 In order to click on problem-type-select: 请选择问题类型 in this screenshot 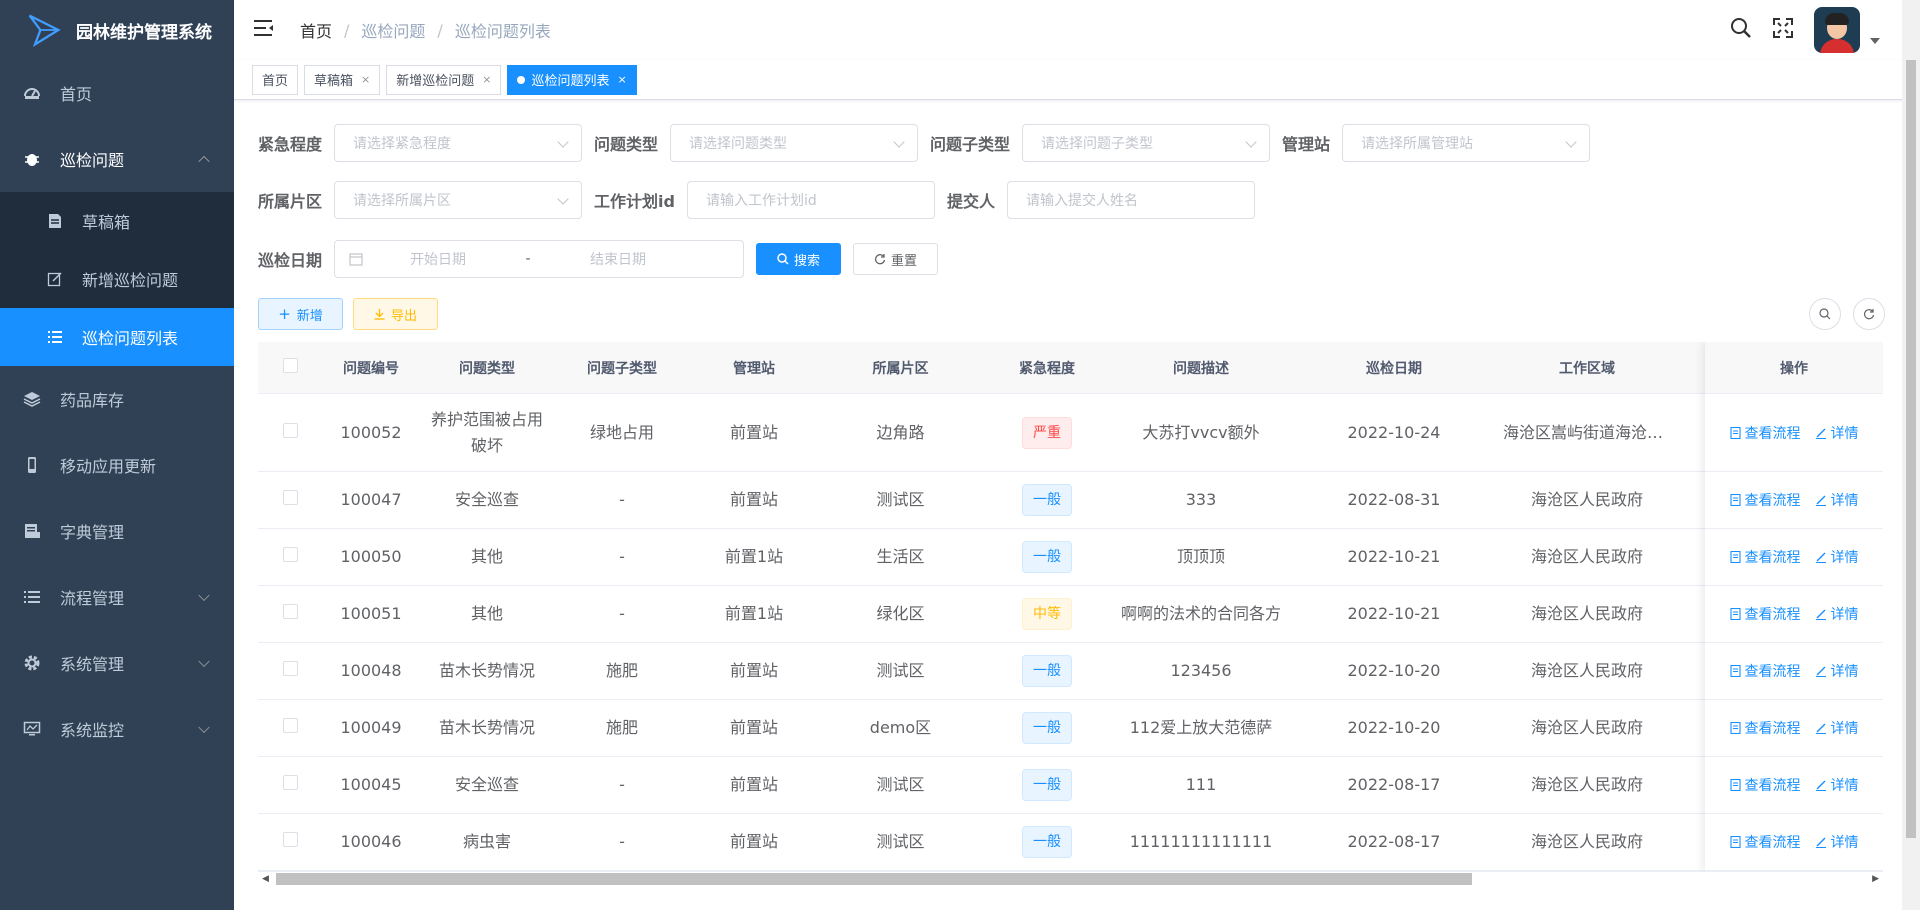, I will do `click(794, 143)`.